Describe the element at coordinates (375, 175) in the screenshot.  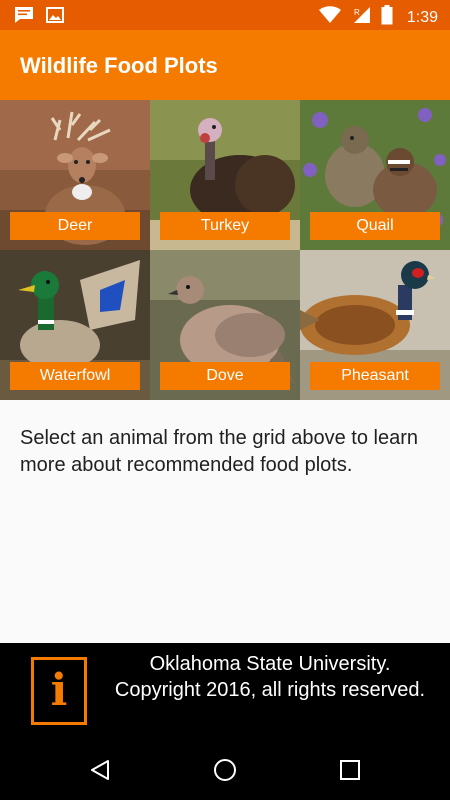
I see `grid-item-quail: Quail` at that location.